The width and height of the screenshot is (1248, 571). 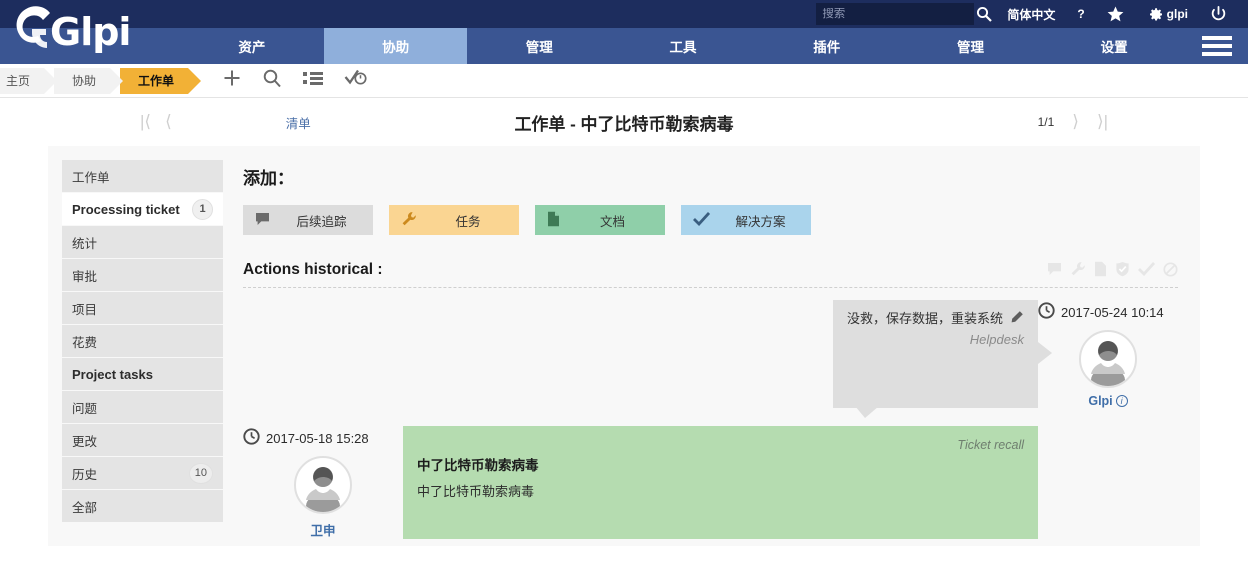 I want to click on timeline-author: 卫申, so click(x=323, y=497).